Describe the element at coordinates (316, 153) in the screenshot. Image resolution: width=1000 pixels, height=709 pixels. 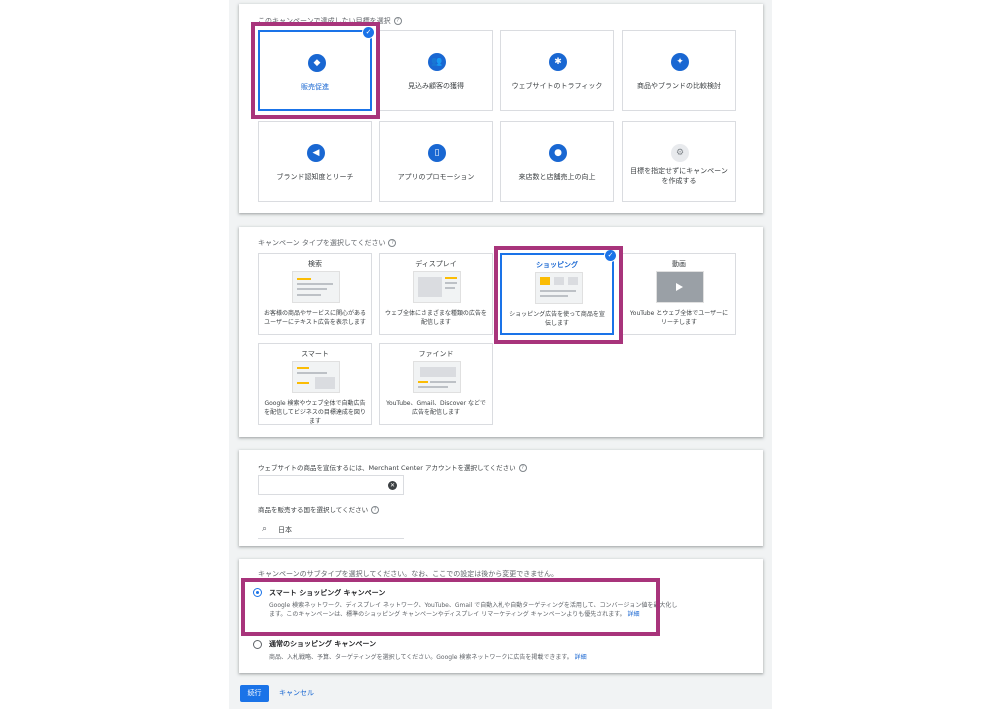
I see `megaphone-icon: ◀` at that location.